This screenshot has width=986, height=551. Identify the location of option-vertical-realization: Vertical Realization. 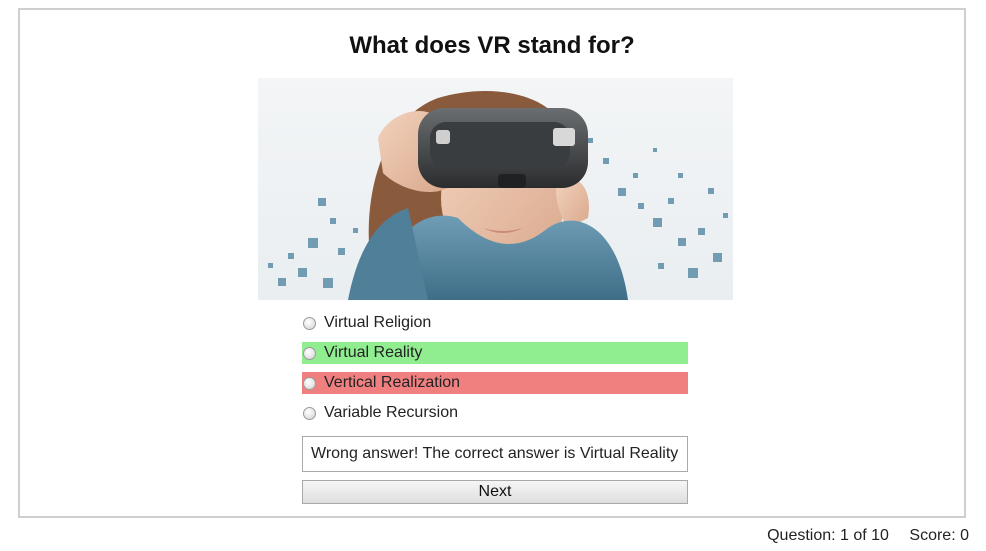
(495, 383).